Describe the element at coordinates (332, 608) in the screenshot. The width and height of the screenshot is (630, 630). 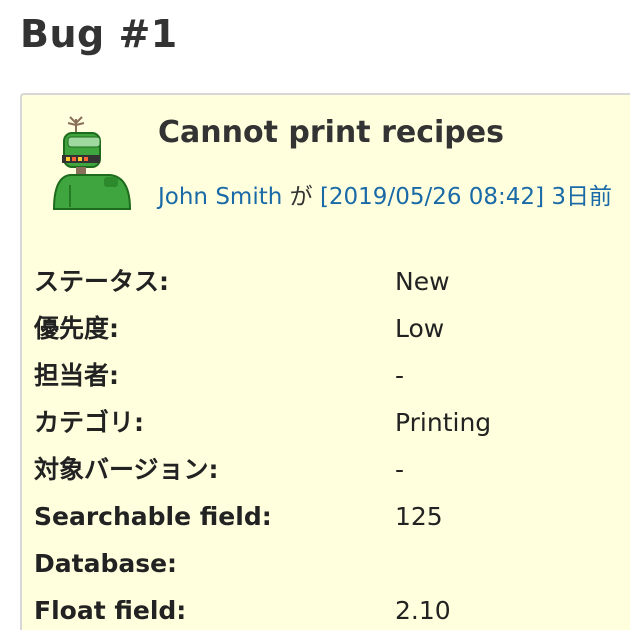
I see `attribute-row-float-field: Float field: 2.10` at that location.